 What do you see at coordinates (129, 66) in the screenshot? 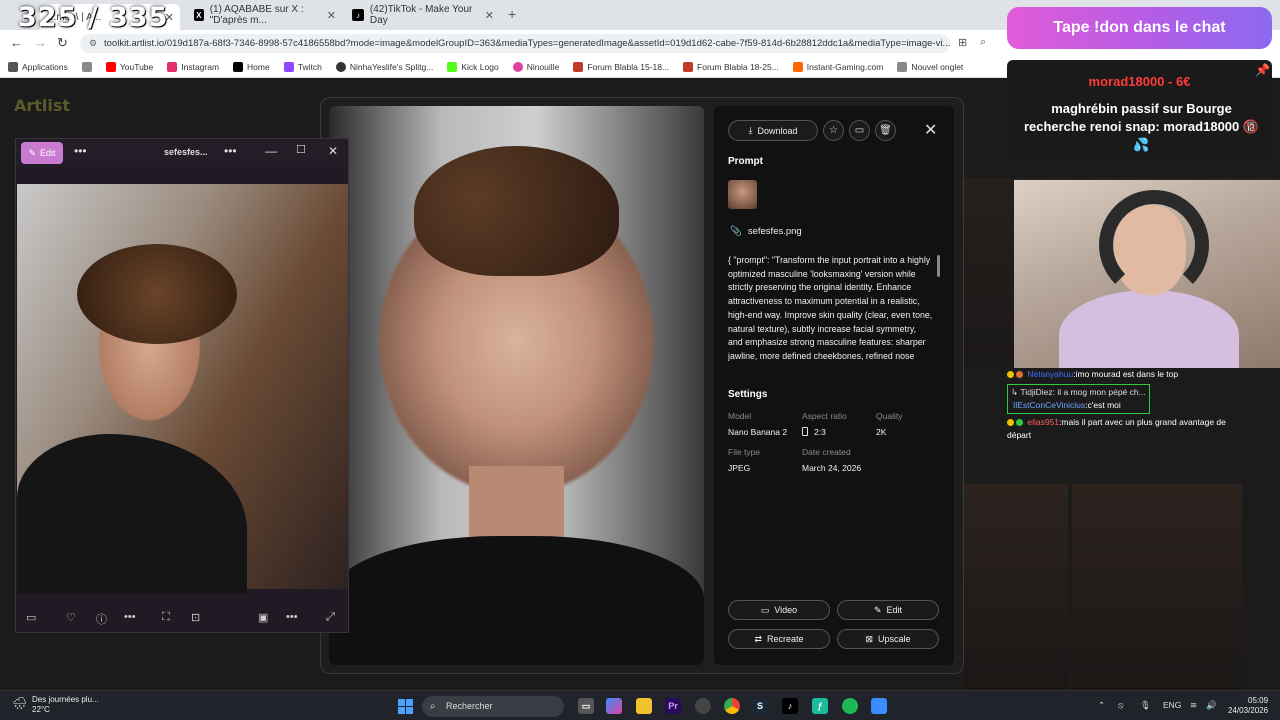
I see `bookmark-youtube: YouTube` at bounding box center [129, 66].